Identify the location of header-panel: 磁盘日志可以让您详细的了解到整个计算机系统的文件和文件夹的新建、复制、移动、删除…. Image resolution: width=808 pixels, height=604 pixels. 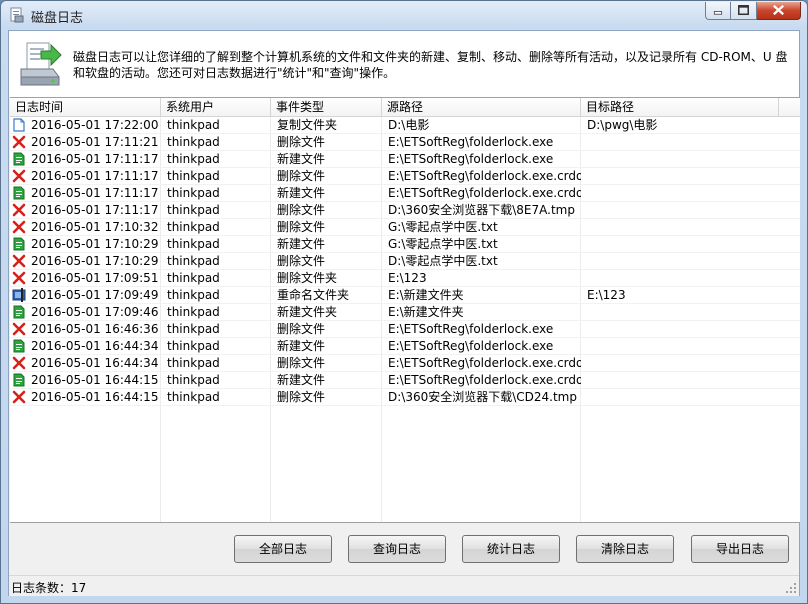
(404, 64).